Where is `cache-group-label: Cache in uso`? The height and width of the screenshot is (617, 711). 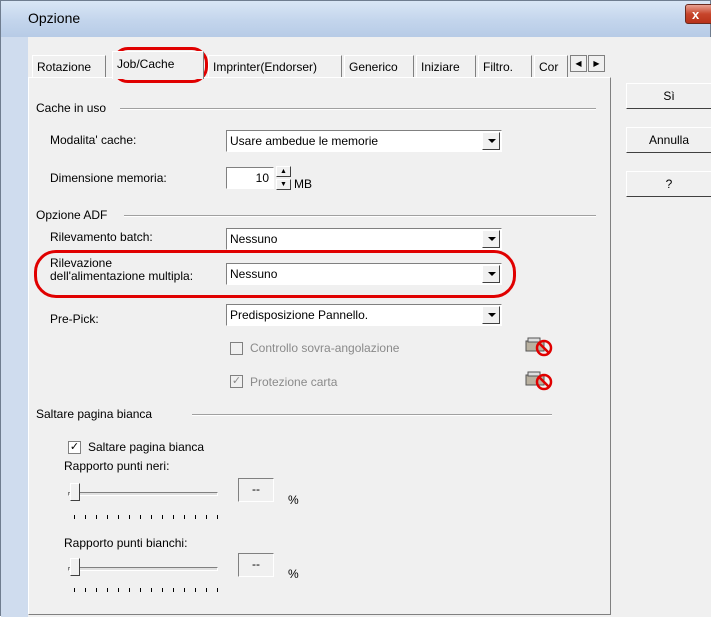 cache-group-label: Cache in uso is located at coordinates (71, 108).